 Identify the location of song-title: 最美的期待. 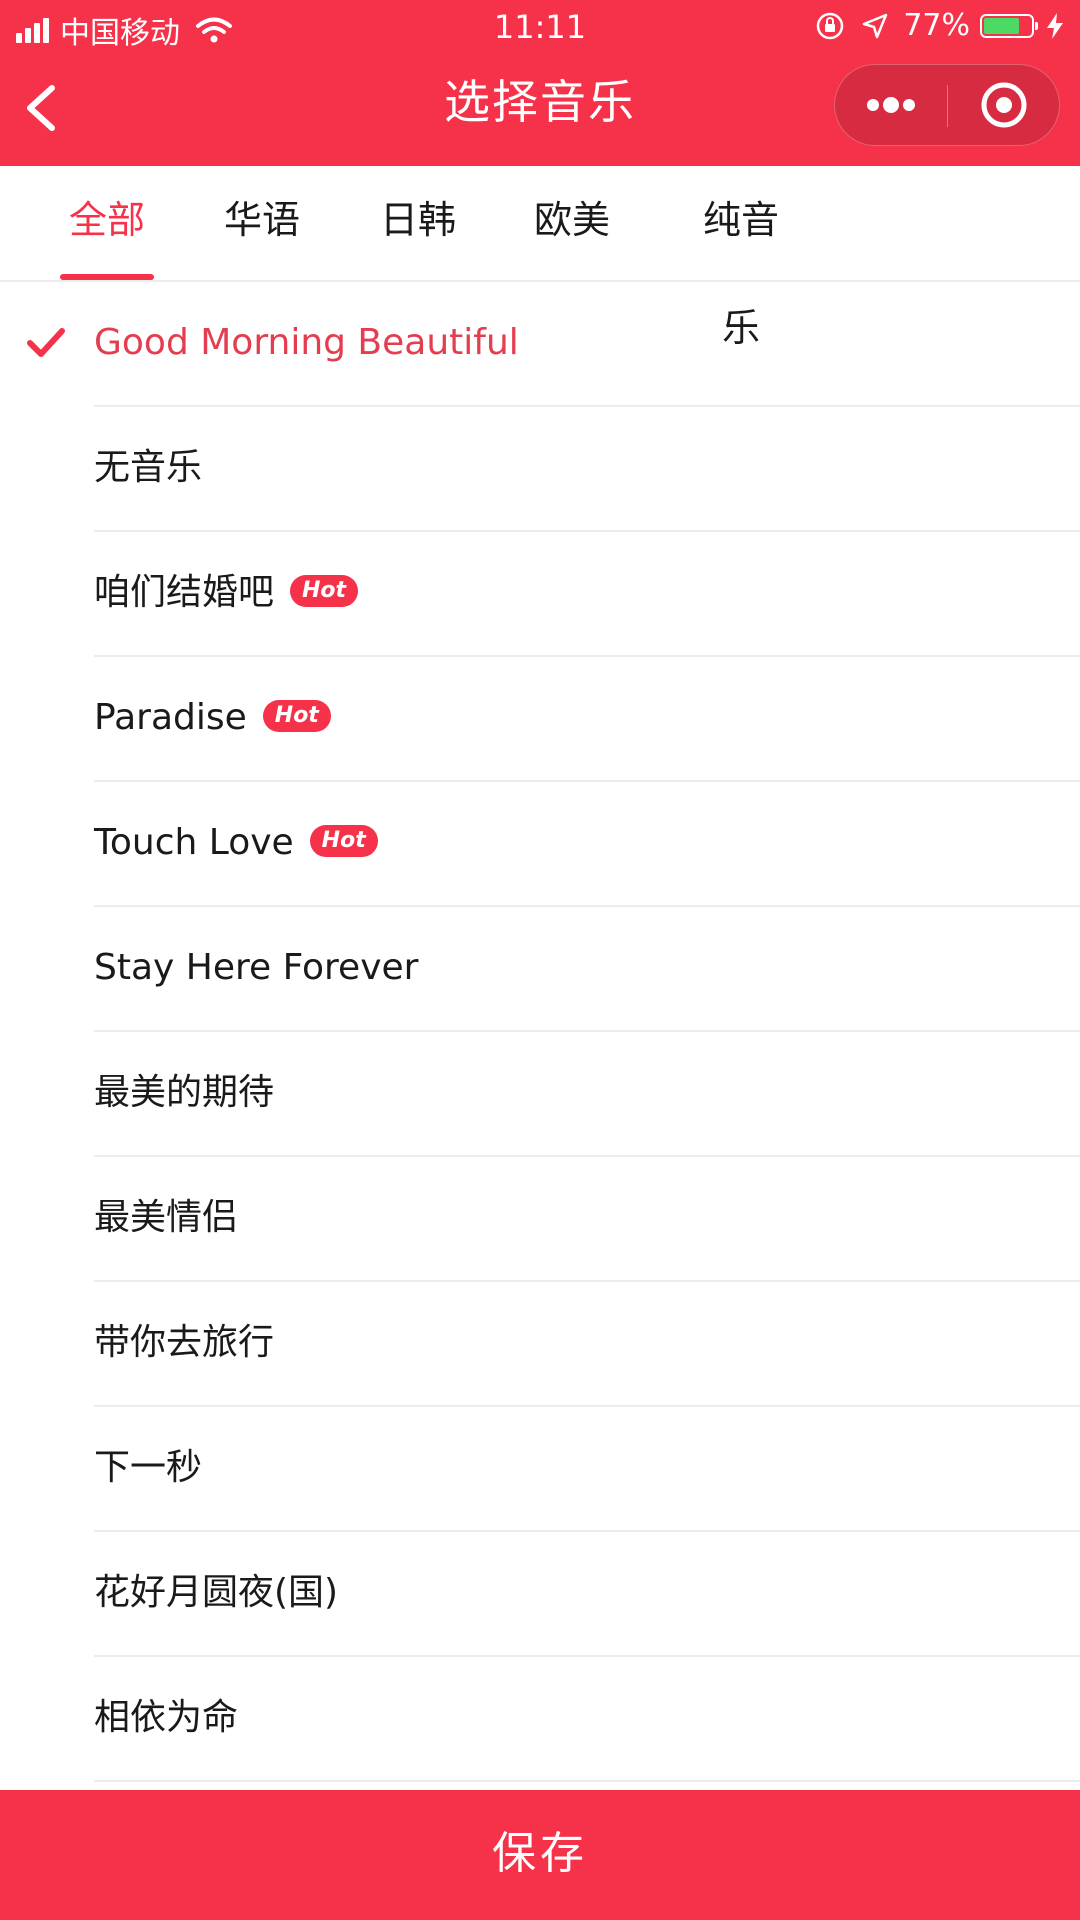
(184, 1092).